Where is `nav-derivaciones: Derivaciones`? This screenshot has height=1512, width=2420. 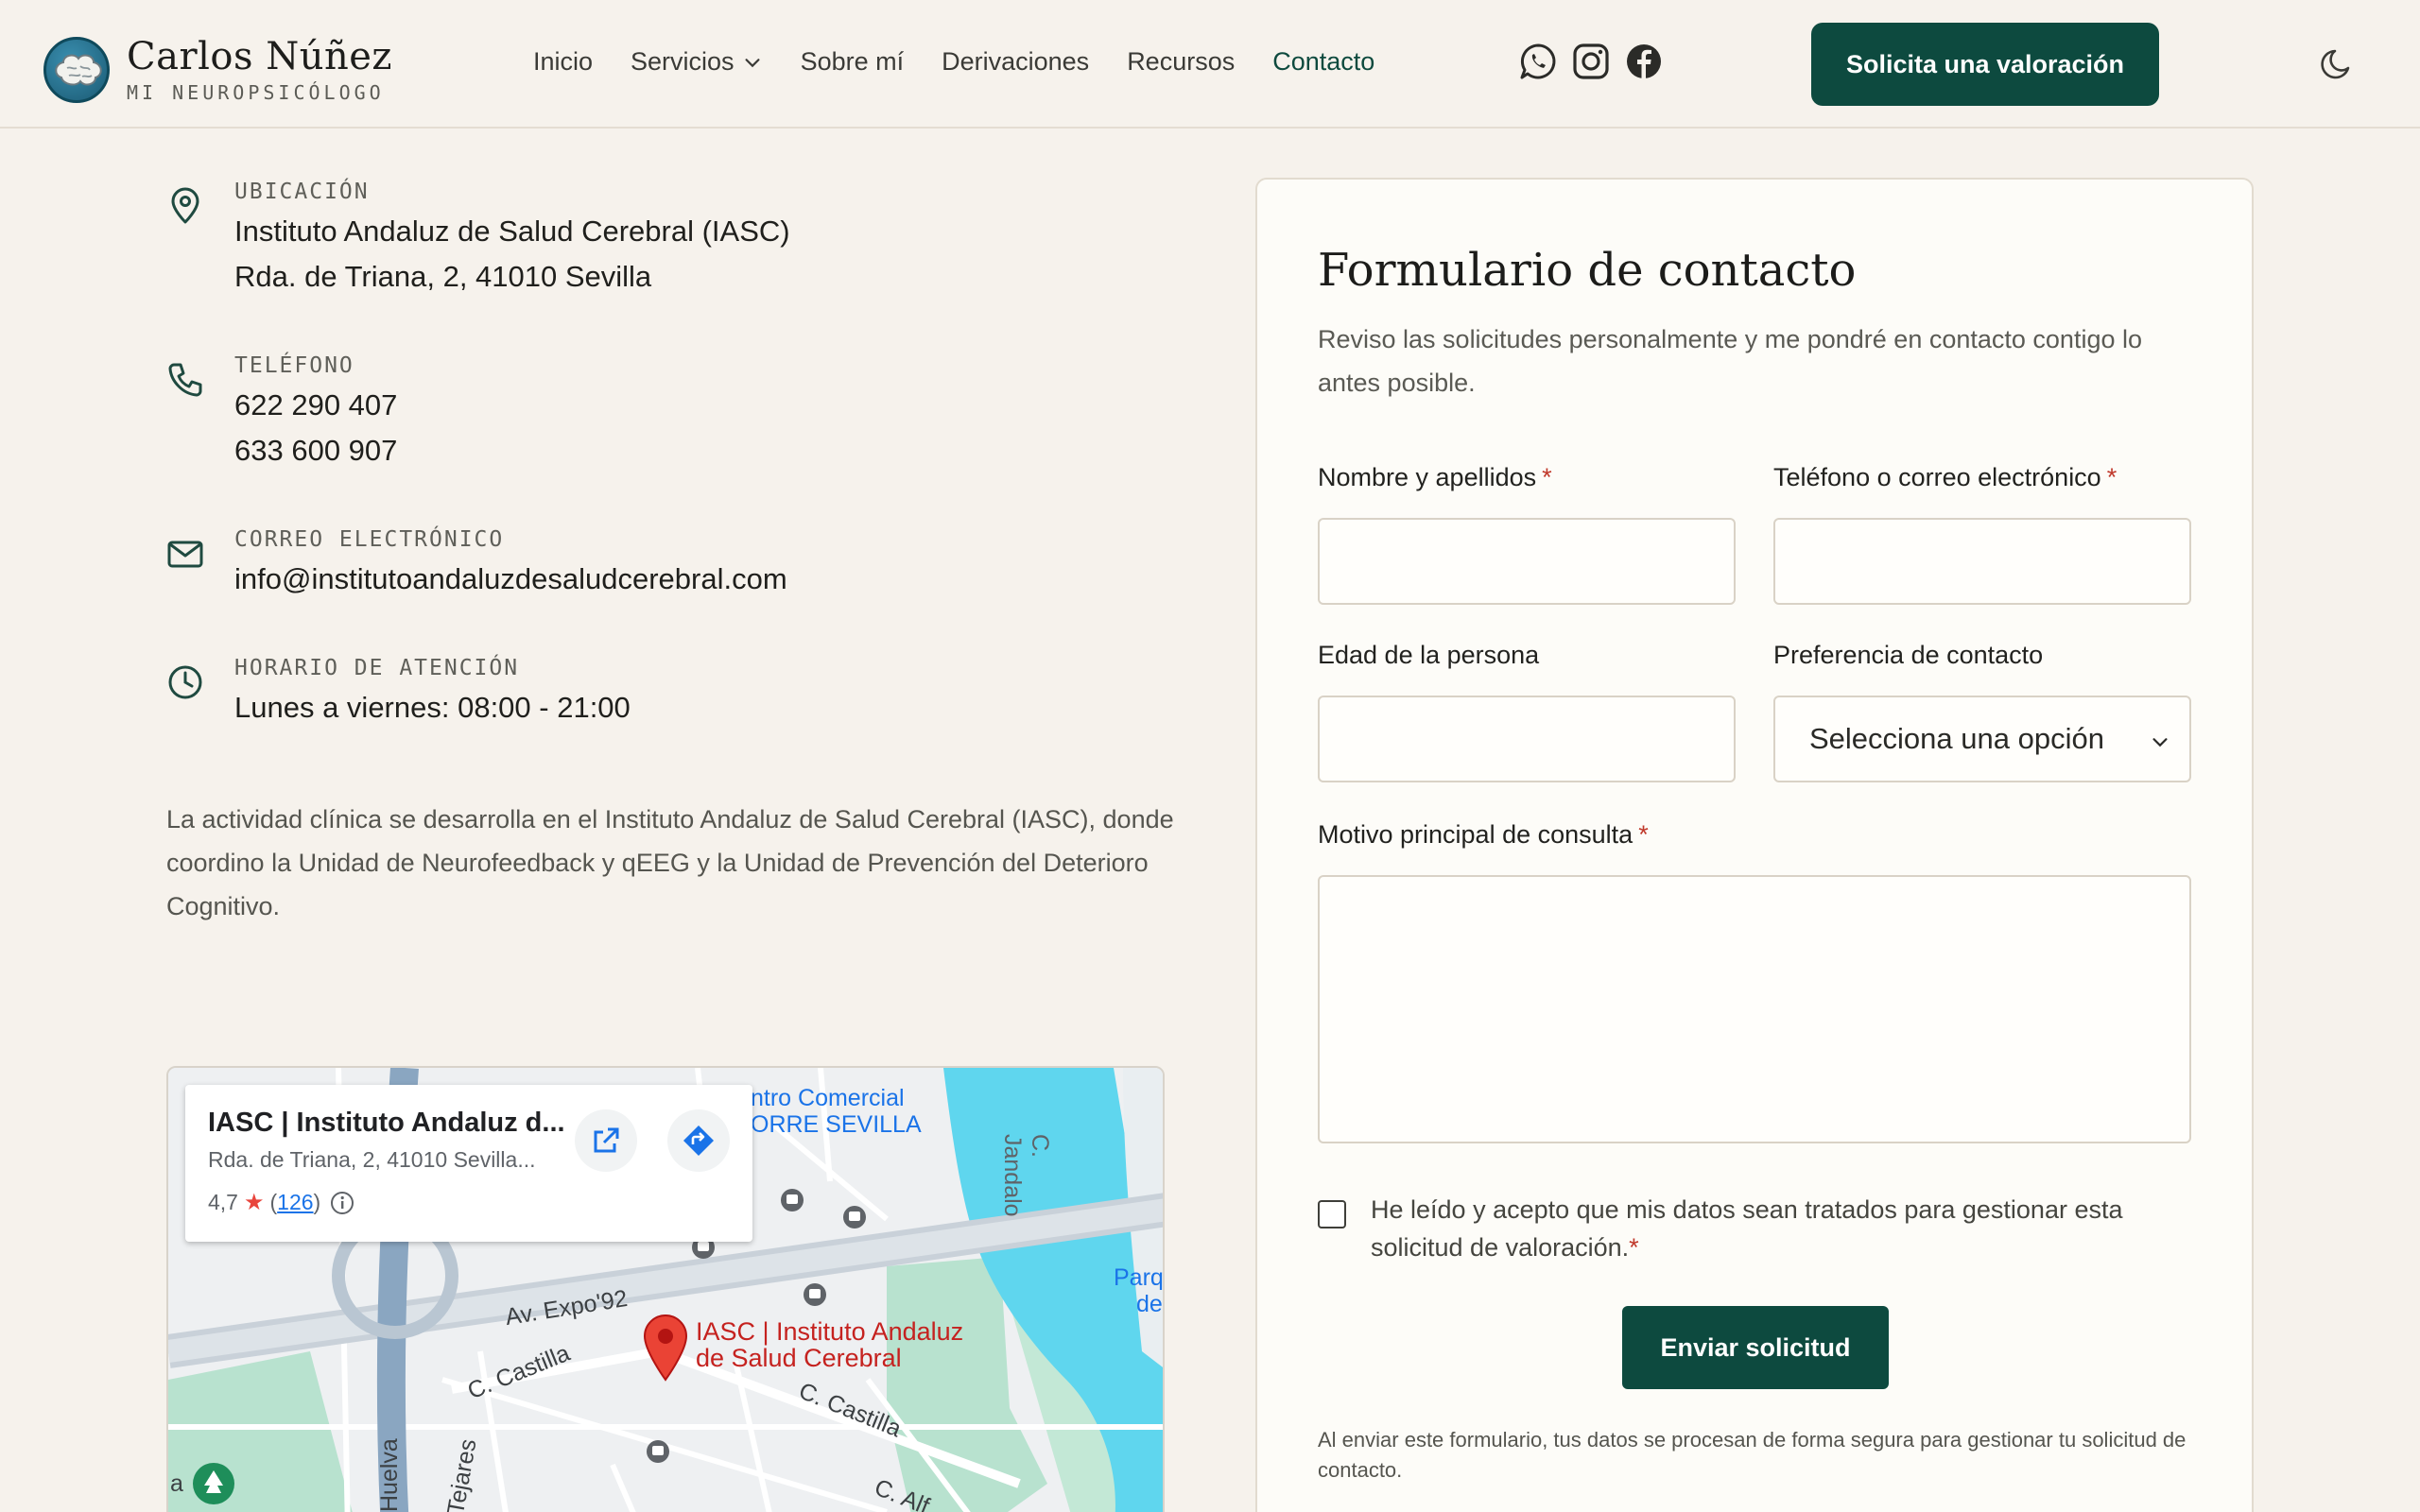
nav-derivaciones: Derivaciones is located at coordinates (1015, 62).